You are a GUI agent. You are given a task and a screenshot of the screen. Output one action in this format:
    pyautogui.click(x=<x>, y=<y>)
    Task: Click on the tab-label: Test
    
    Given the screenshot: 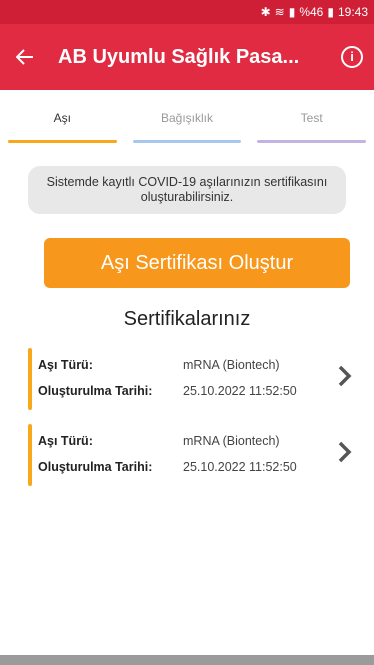 What is the action you would take?
    pyautogui.click(x=311, y=118)
    